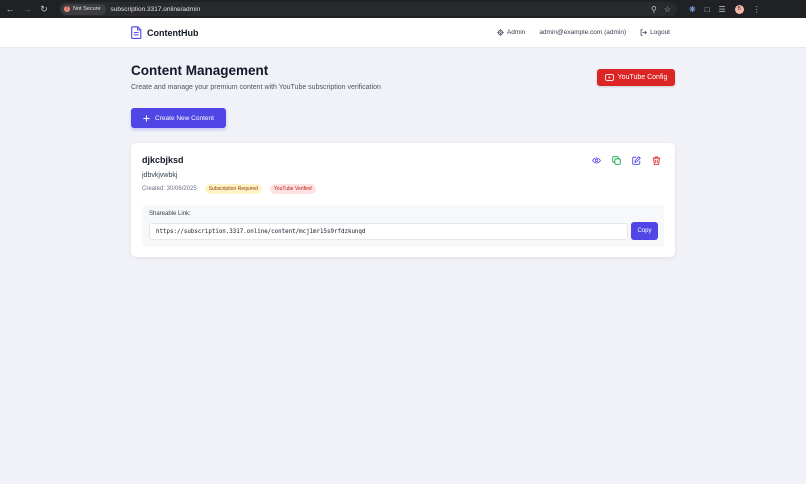 The image size is (806, 484). Describe the element at coordinates (609, 77) in the screenshot. I see `youtube-icon` at that location.